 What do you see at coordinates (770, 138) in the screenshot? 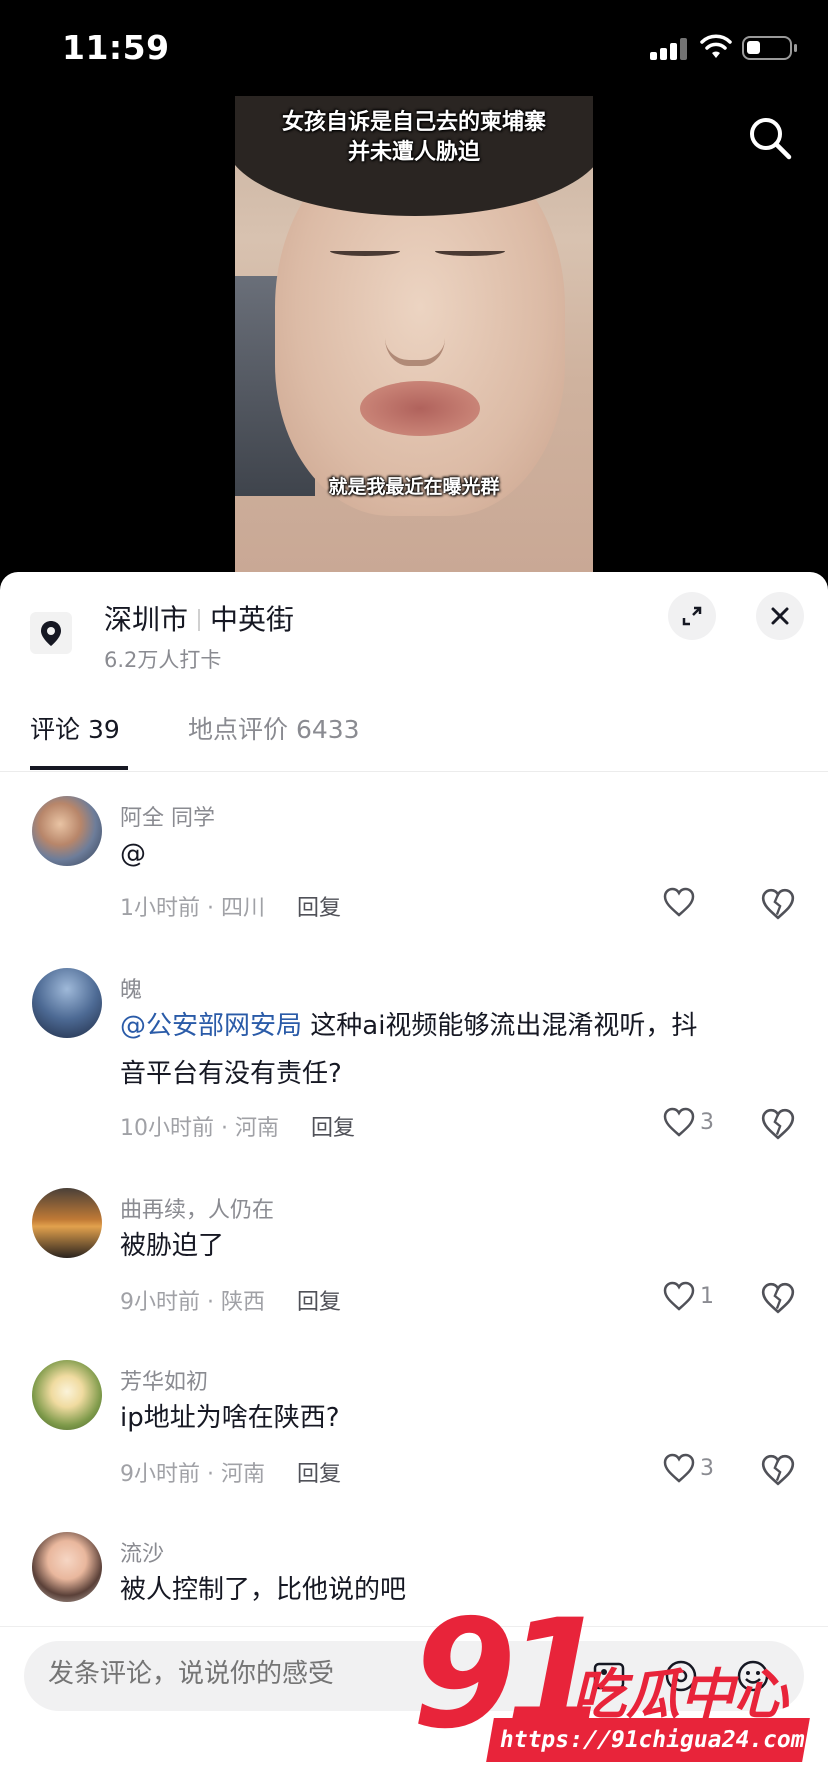
I see `search-icon` at bounding box center [770, 138].